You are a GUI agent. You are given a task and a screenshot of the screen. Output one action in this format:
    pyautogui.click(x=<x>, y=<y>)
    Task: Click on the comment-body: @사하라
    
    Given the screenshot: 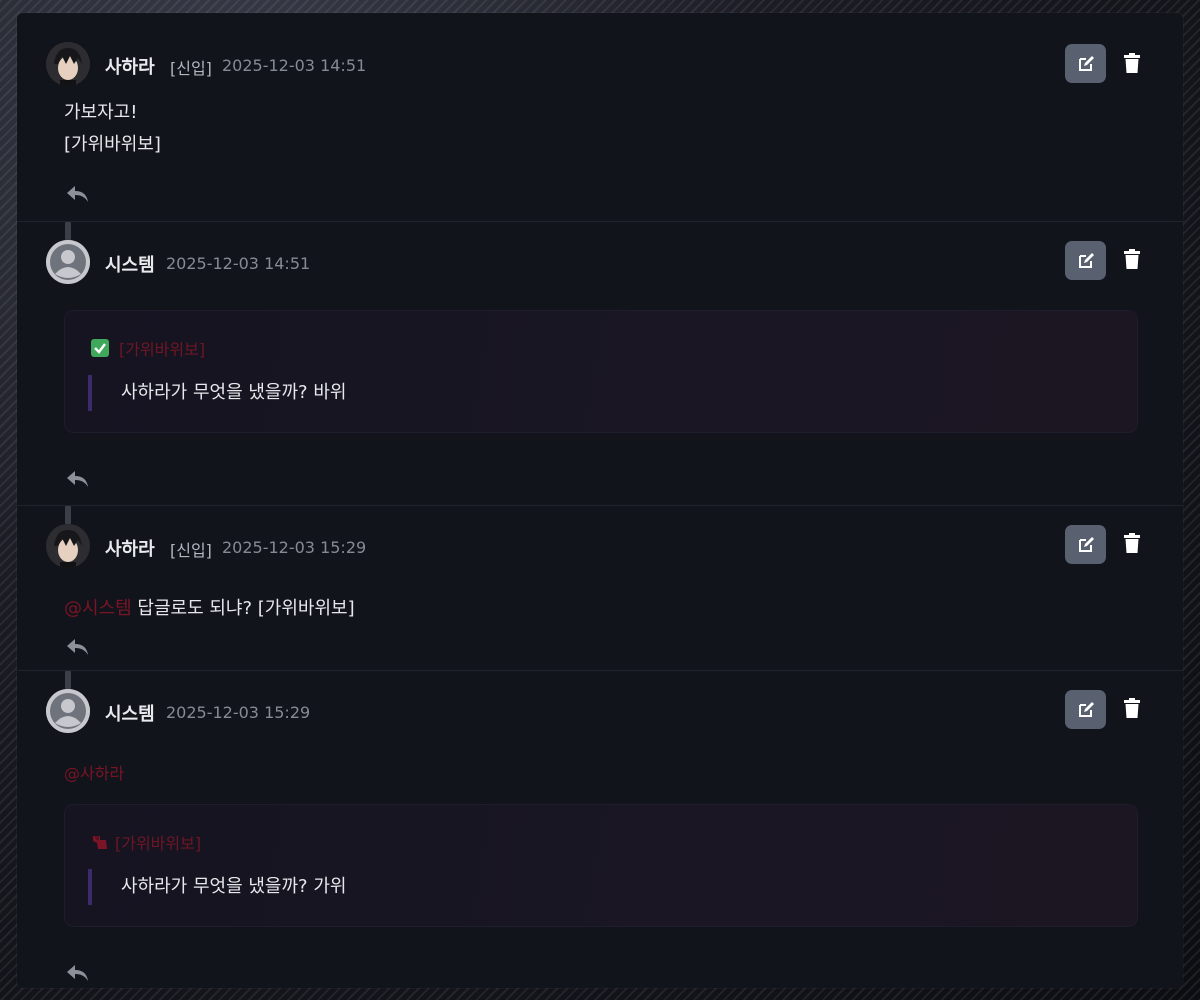 What is the action you would take?
    pyautogui.click(x=94, y=774)
    